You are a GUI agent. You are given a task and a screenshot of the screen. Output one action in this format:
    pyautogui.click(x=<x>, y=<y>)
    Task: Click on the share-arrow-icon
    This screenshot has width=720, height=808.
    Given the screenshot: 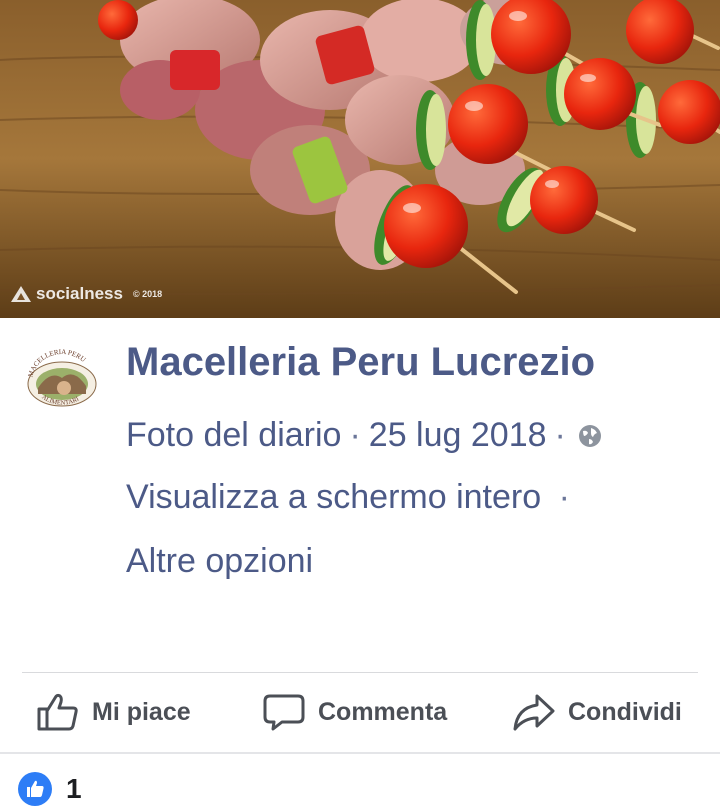 What is the action you would take?
    pyautogui.click(x=534, y=712)
    